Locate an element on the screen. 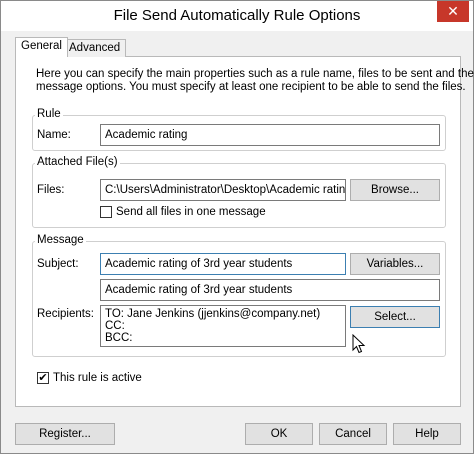  title-bar: File Send Automatically Rule Options ✕ is located at coordinates (237, 16).